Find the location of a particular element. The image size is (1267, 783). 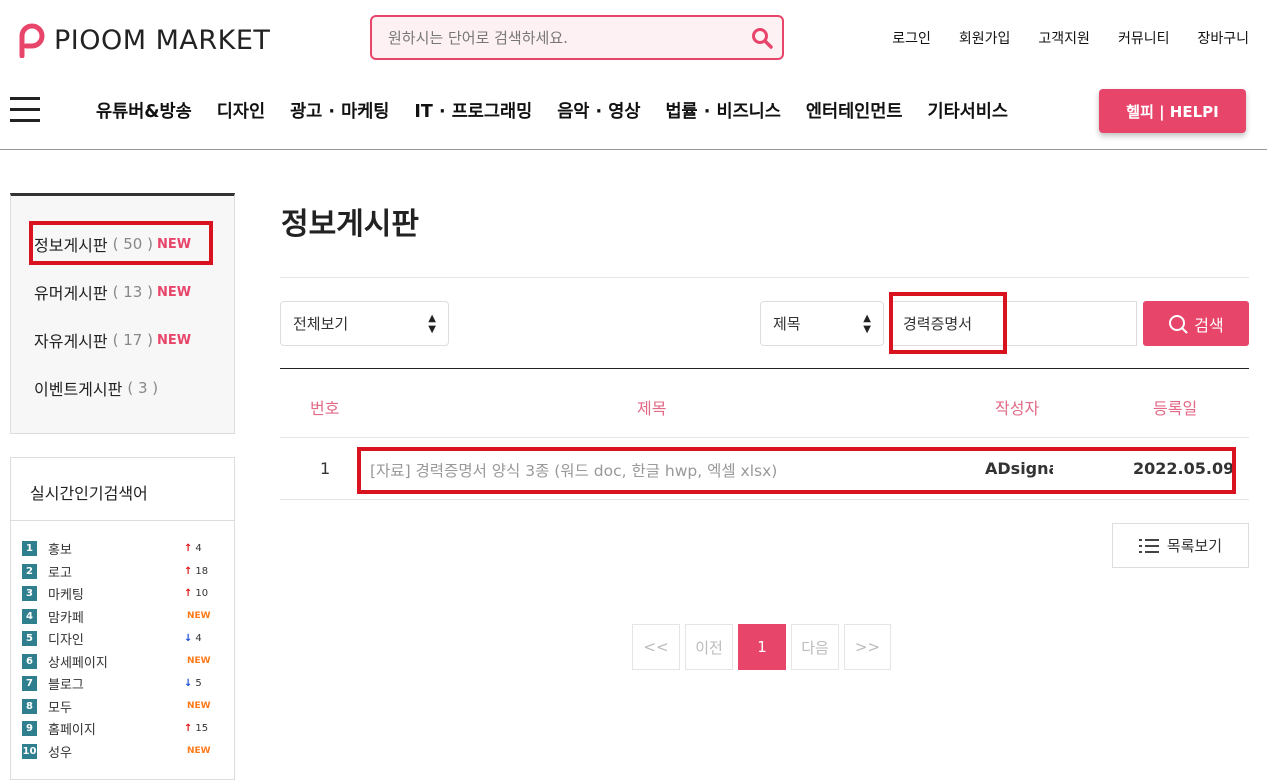

nav-item-marketing: 광고 · 마케팅 is located at coordinates (339, 110).